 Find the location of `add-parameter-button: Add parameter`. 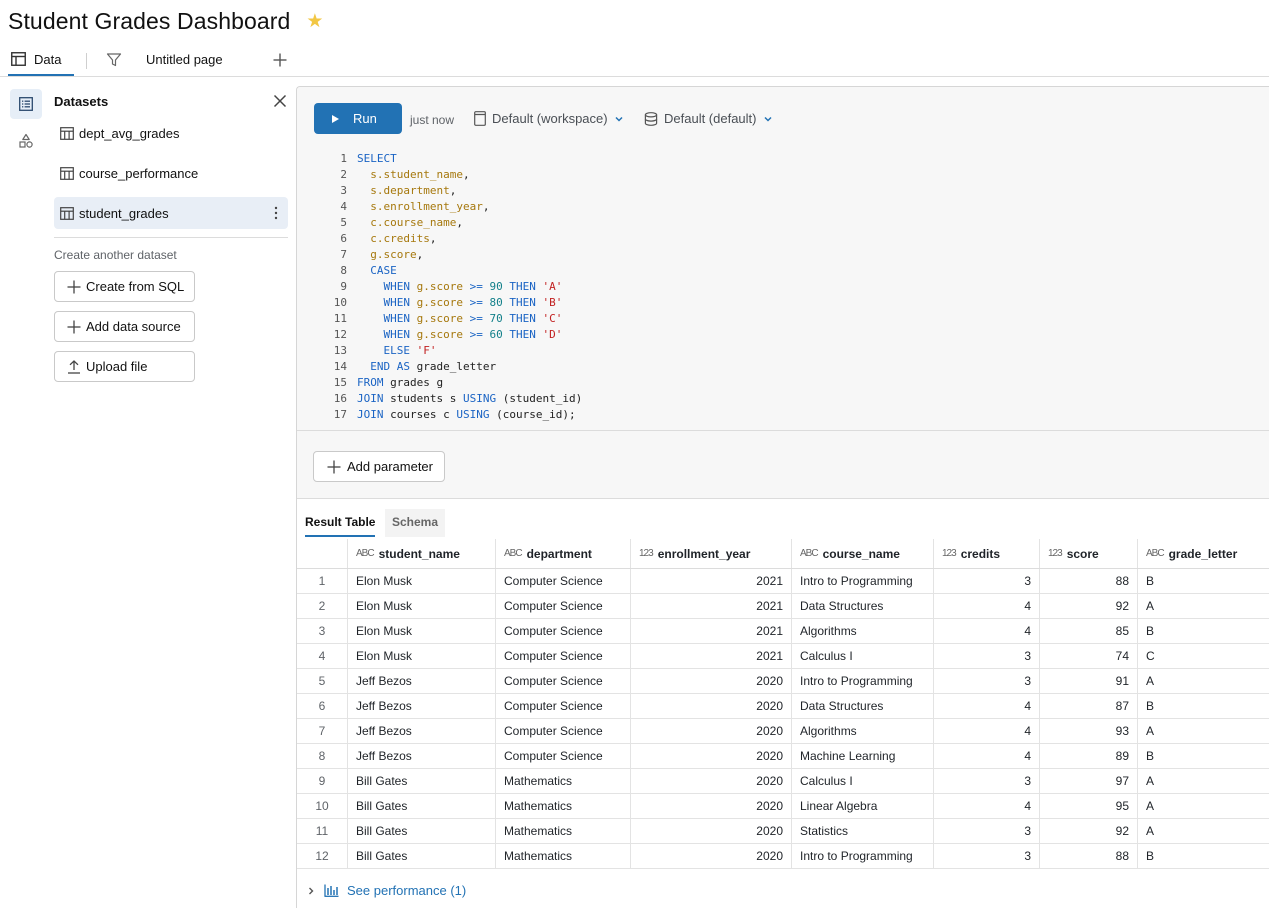

add-parameter-button: Add parameter is located at coordinates (379, 466).